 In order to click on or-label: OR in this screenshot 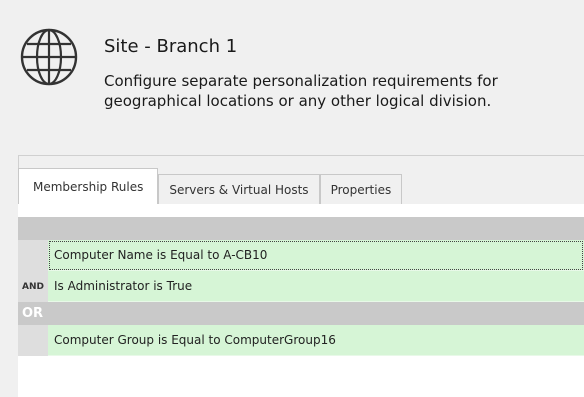, I will do `click(33, 313)`.